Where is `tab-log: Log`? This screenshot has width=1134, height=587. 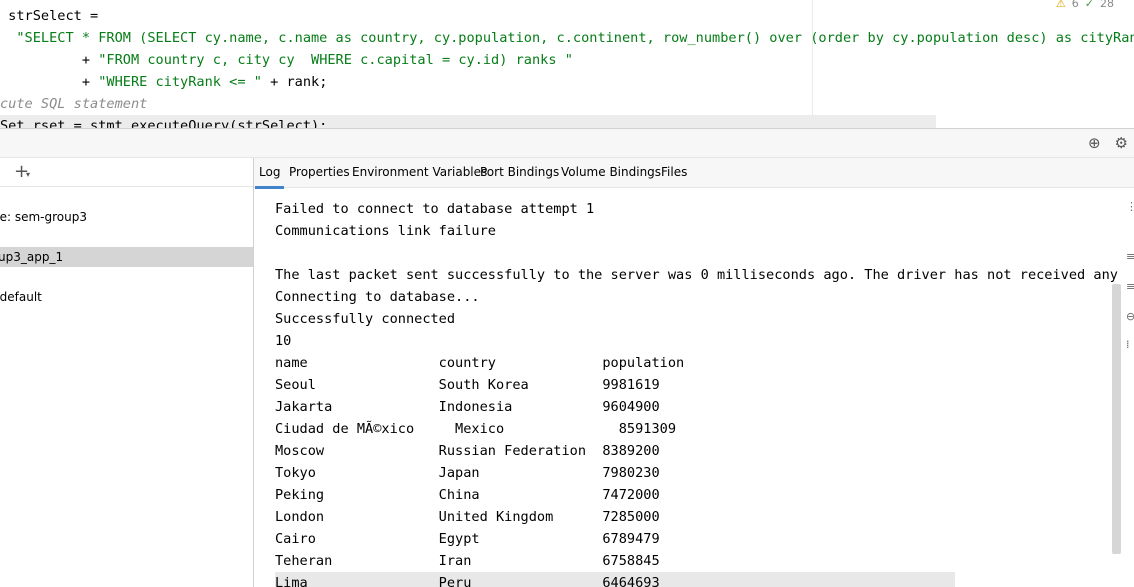
tab-log: Log is located at coordinates (269, 177).